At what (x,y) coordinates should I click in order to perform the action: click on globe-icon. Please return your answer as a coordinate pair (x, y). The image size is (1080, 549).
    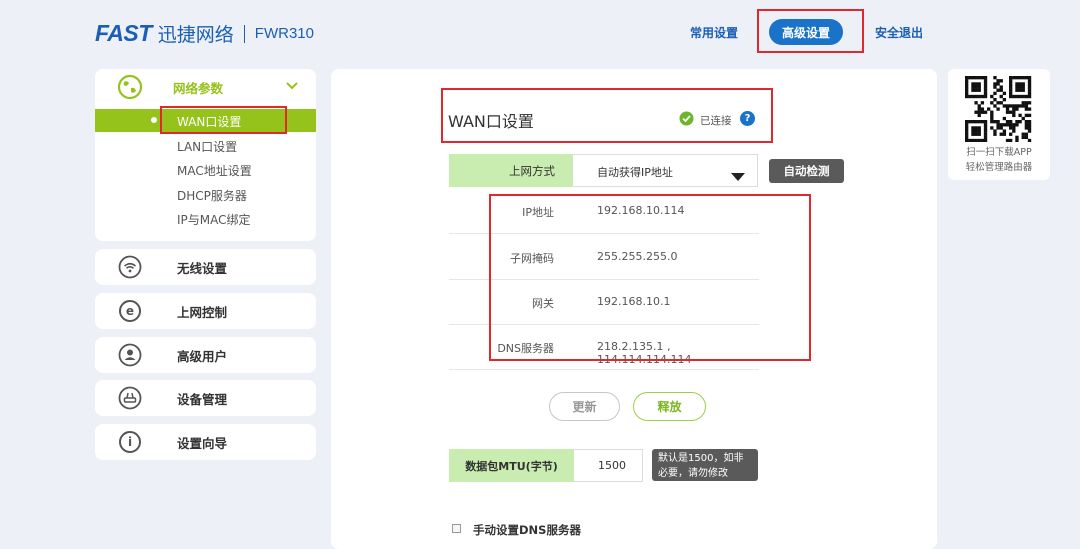
    Looking at the image, I should click on (130, 87).